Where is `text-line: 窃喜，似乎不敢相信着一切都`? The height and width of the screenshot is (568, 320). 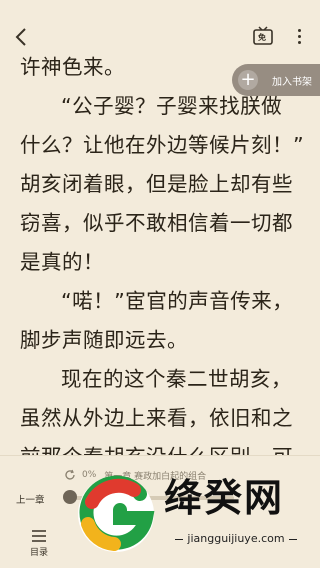
text-line: 窃喜，似乎不敢相信着一切都 is located at coordinates (156, 223).